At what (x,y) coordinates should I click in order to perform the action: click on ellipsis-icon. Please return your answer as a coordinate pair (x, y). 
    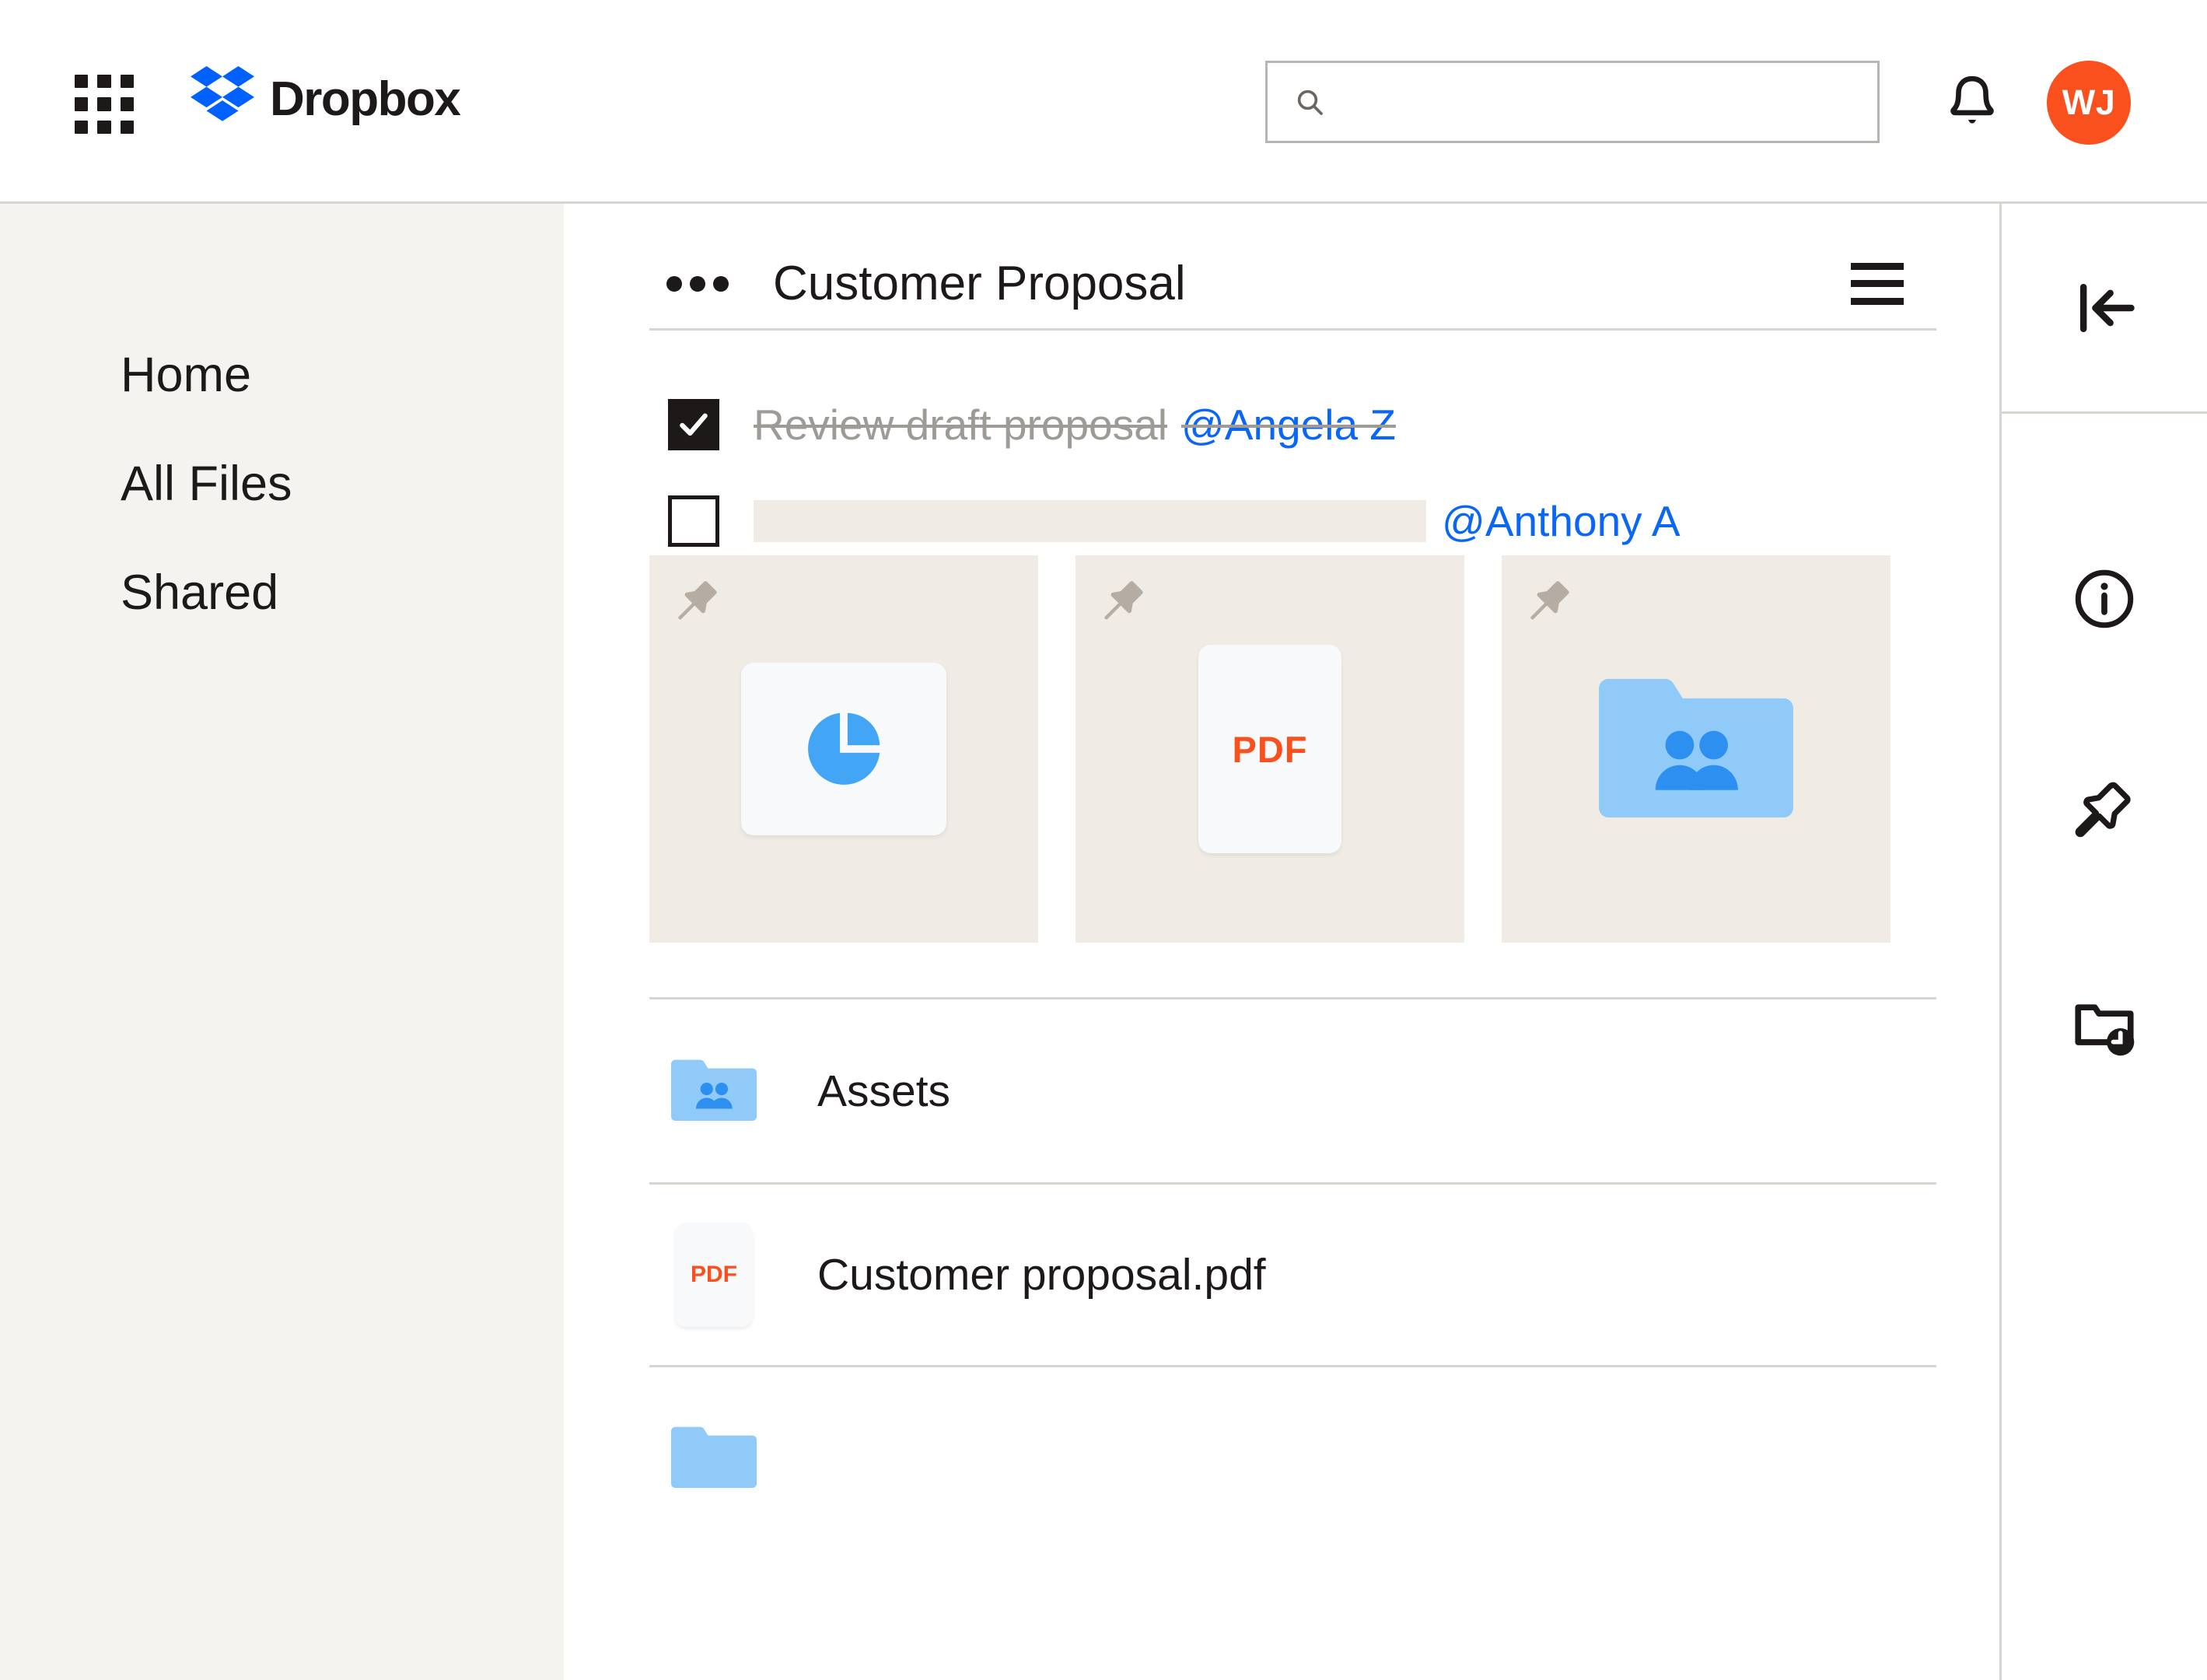
    Looking at the image, I should click on (697, 284).